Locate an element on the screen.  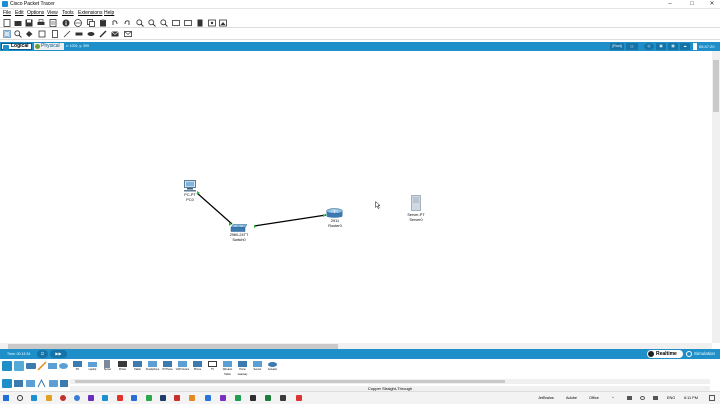
device-ip-phone-icon is located at coordinates (167, 364).